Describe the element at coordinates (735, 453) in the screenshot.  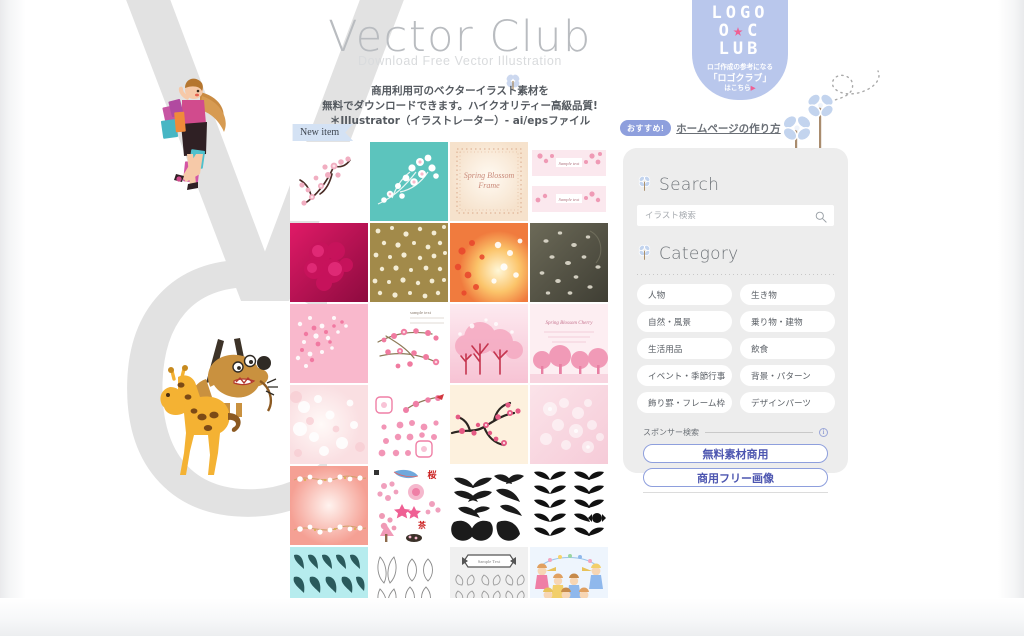
I see `sponsor-button-free-material: 無料素材商用` at that location.